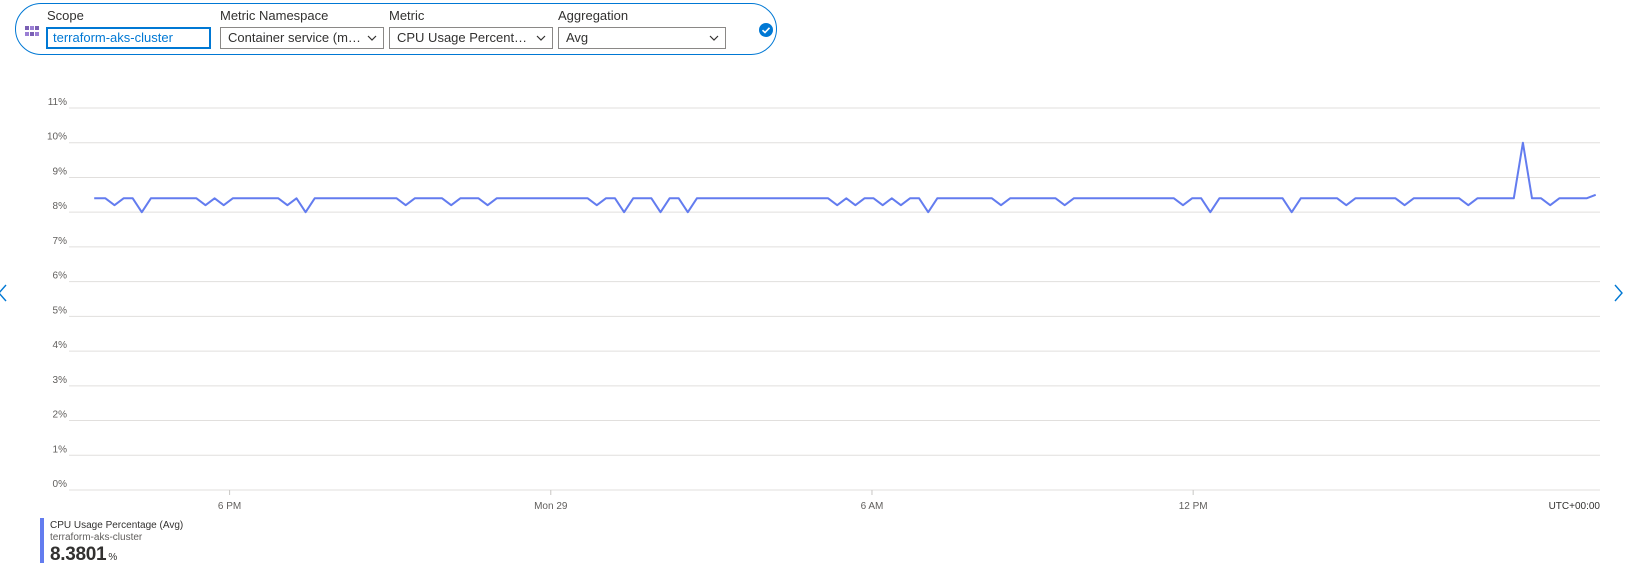  What do you see at coordinates (60, 380) in the screenshot?
I see `y-tick-label: 3%` at bounding box center [60, 380].